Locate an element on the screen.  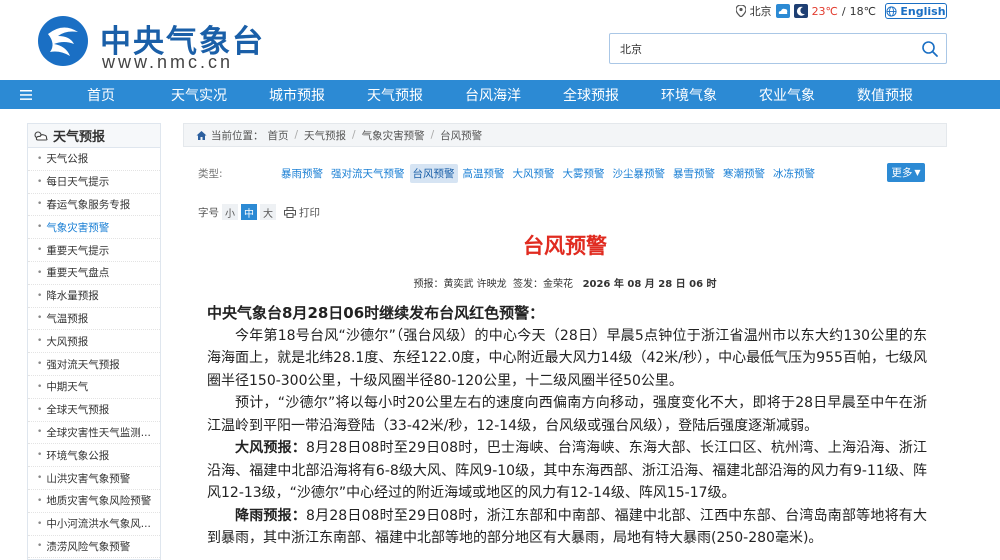
nav-menu-button is located at coordinates (26, 94).